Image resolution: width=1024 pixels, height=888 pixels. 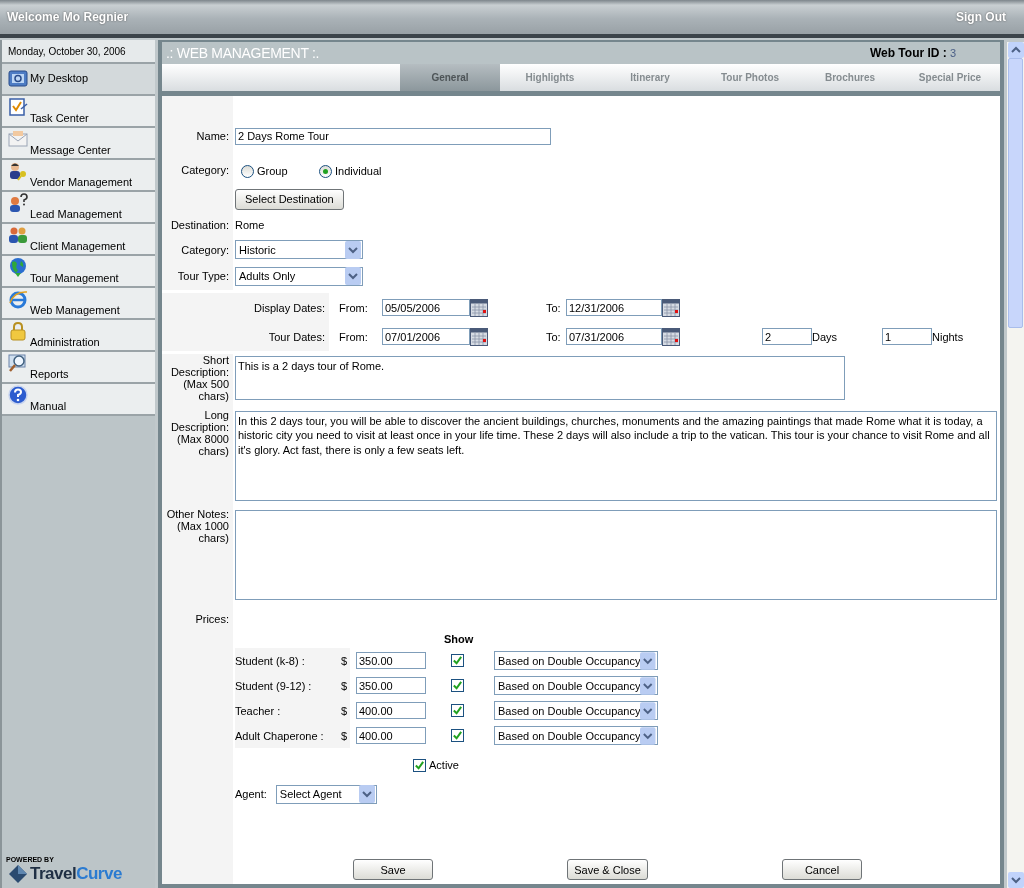 What do you see at coordinates (197, 558) in the screenshot?
I see `field-label: Other Notes: (Max 1000 chars)` at bounding box center [197, 558].